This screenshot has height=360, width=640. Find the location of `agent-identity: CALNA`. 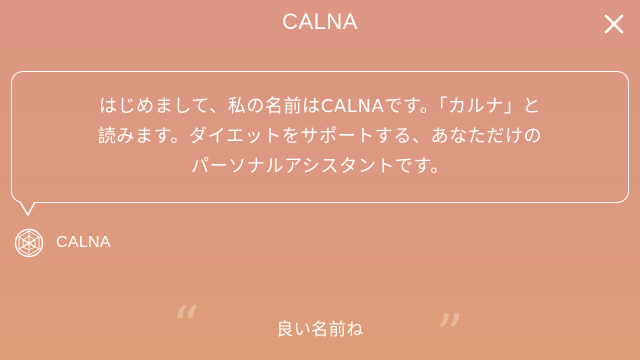

agent-identity: CALNA is located at coordinates (62, 243).